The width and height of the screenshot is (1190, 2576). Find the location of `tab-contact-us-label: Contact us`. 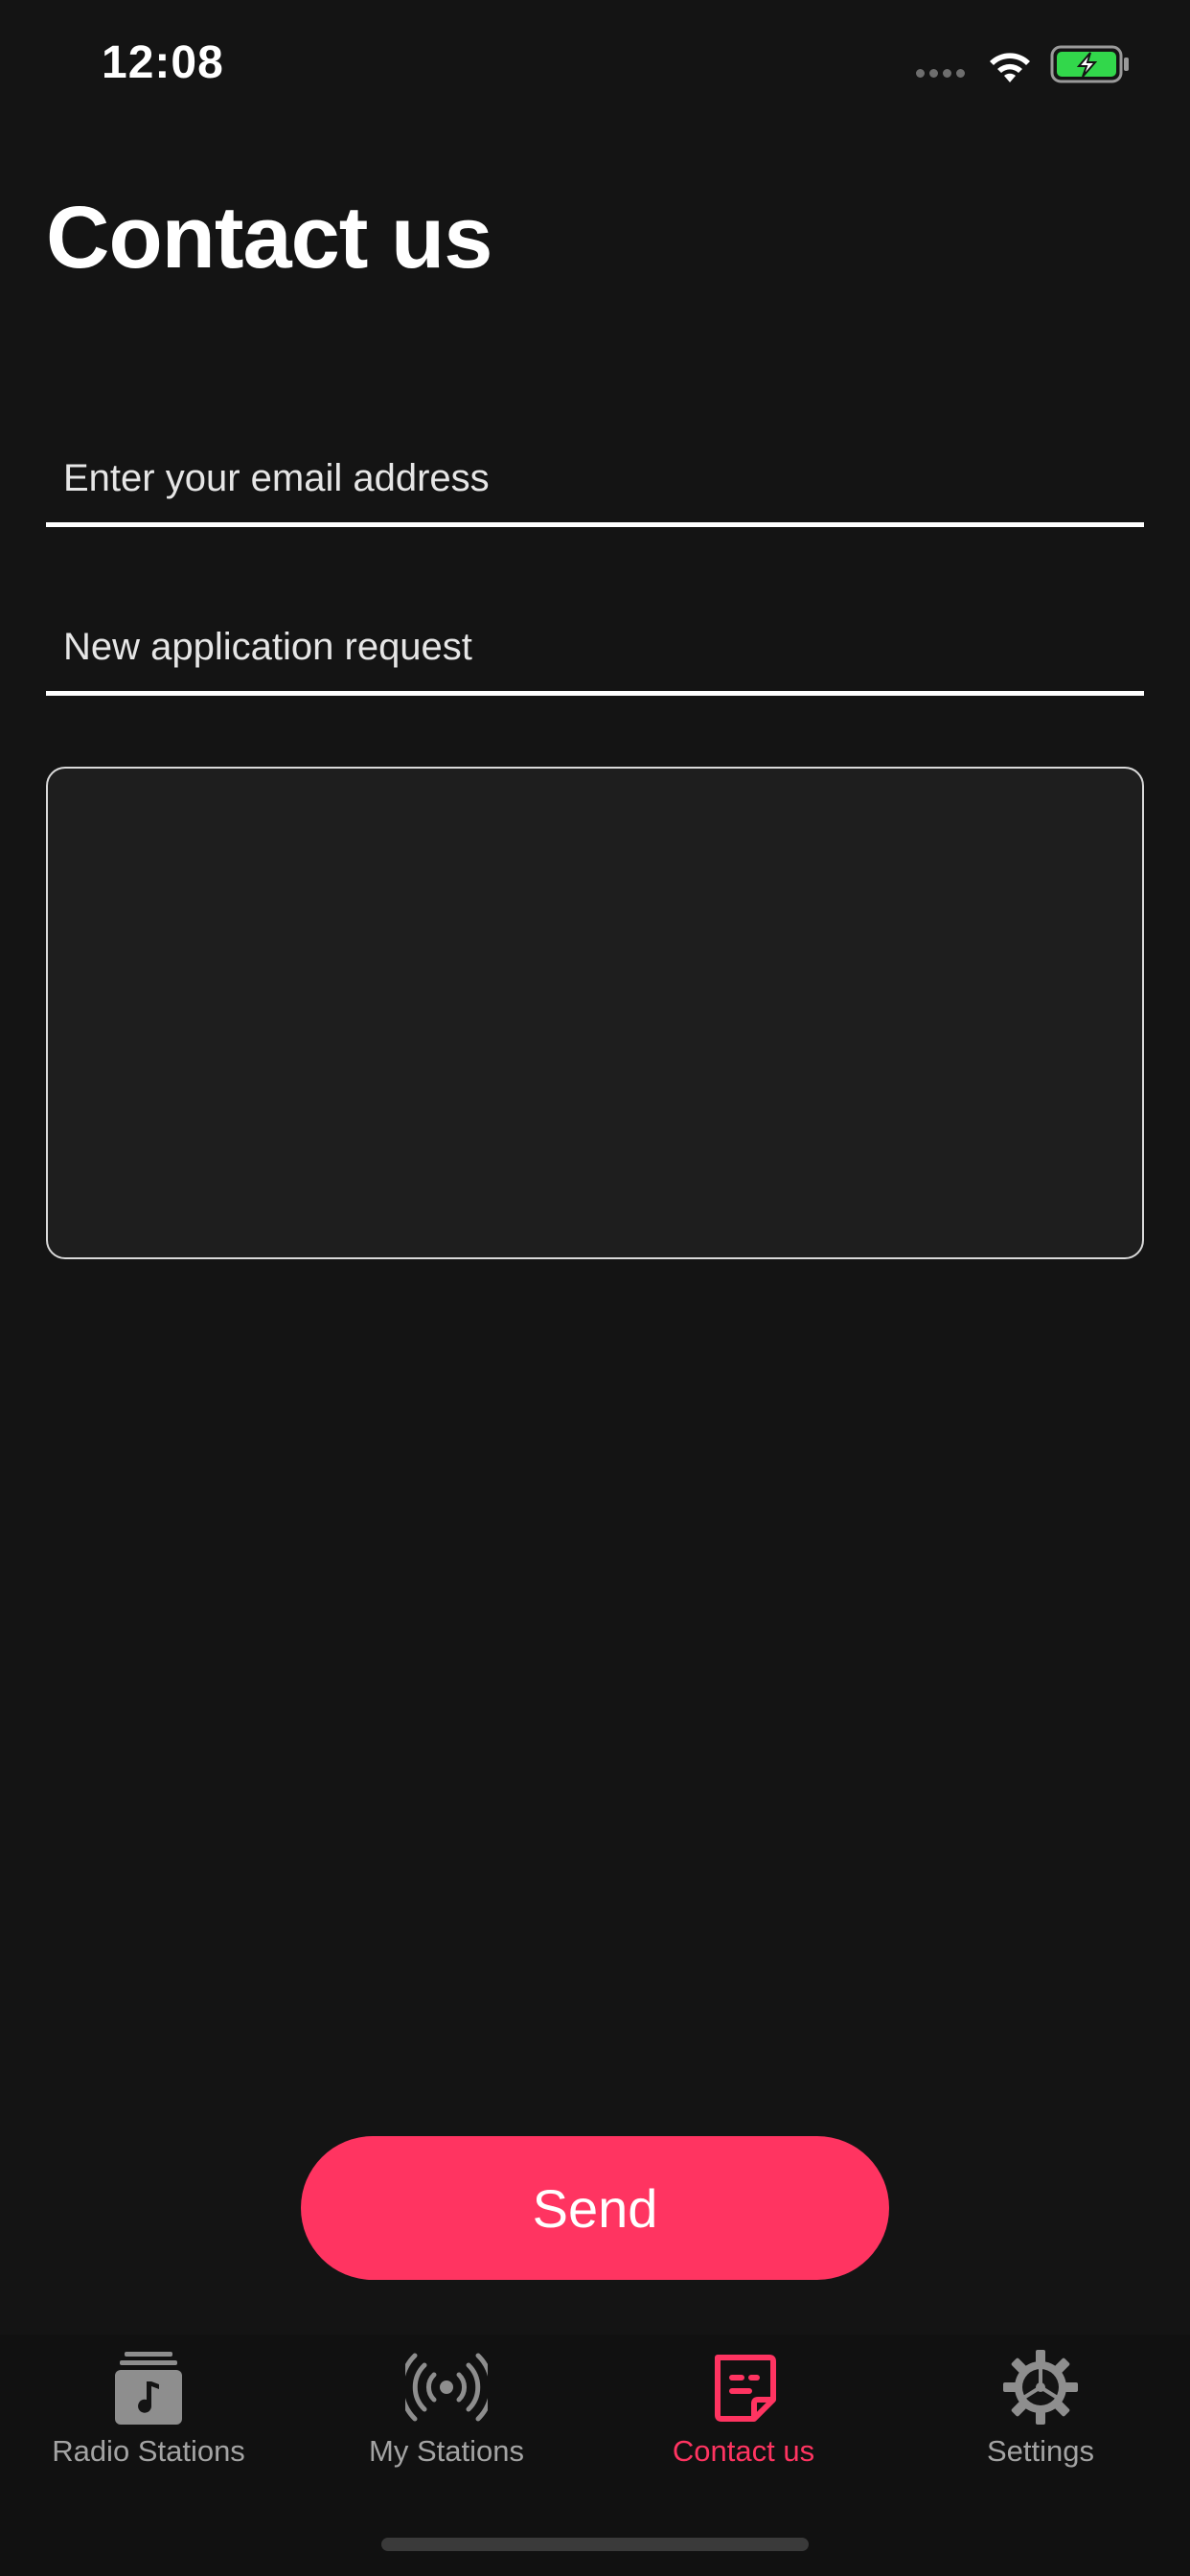

tab-contact-us-label: Contact us is located at coordinates (744, 2451).